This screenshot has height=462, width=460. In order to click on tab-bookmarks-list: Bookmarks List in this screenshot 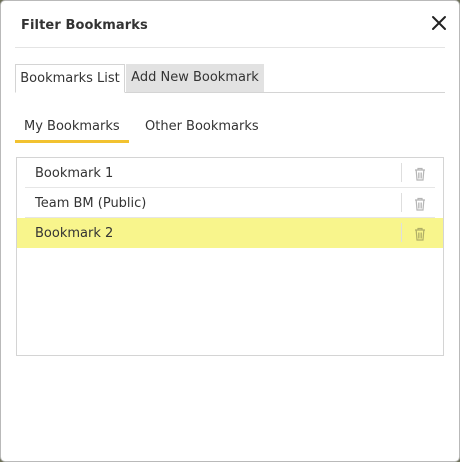, I will do `click(70, 78)`.